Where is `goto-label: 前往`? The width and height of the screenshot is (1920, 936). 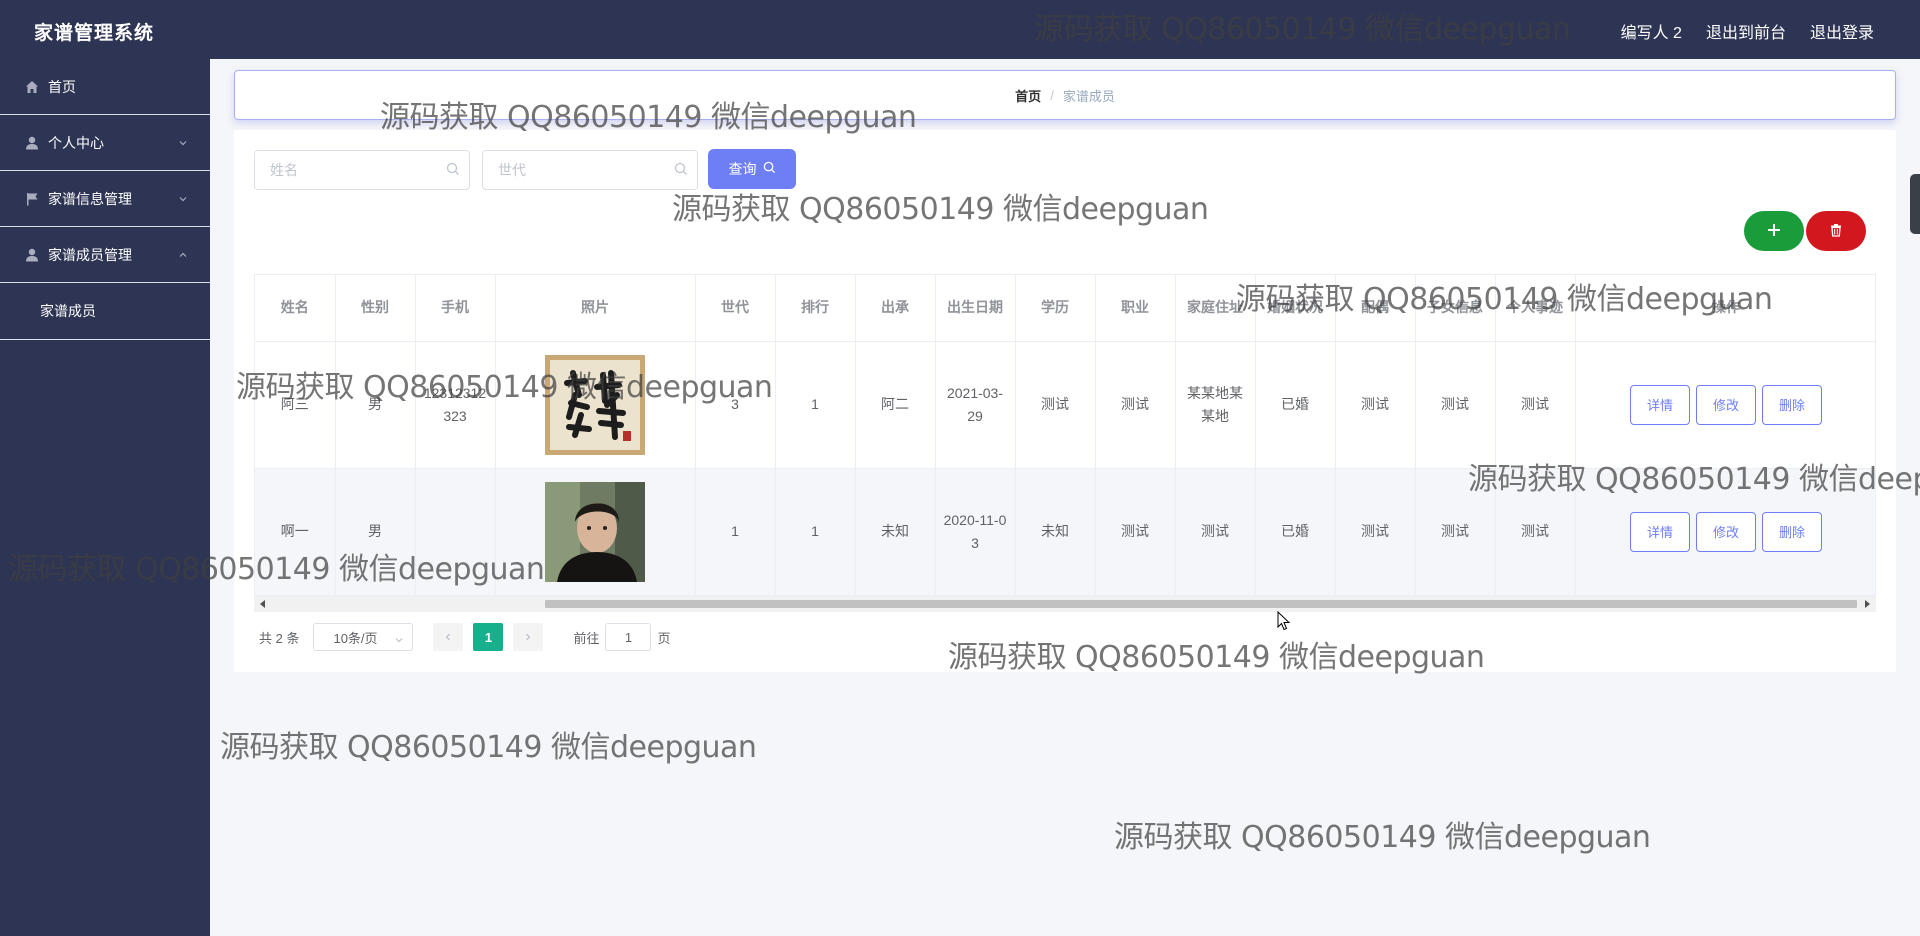
goto-label: 前往 is located at coordinates (586, 638).